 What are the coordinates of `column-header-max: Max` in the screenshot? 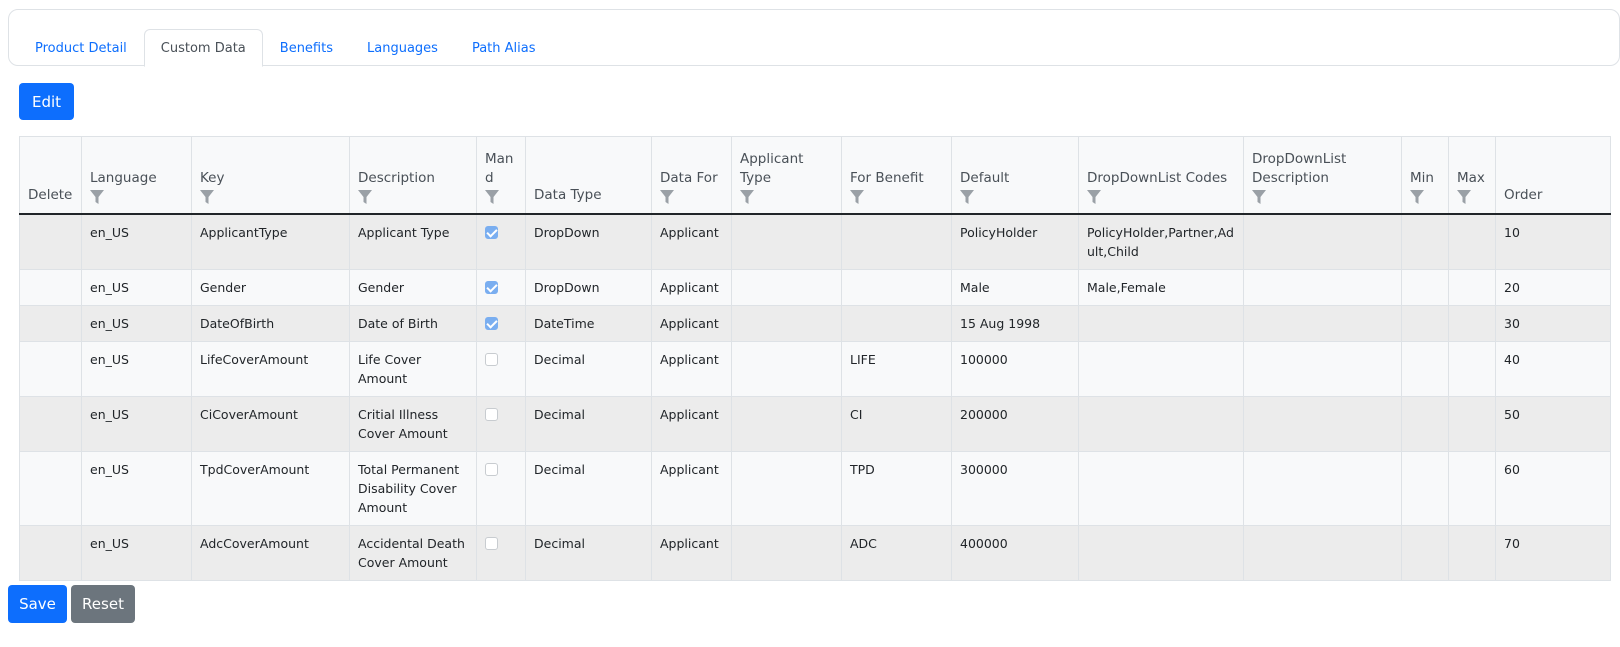 It's located at (1472, 175).